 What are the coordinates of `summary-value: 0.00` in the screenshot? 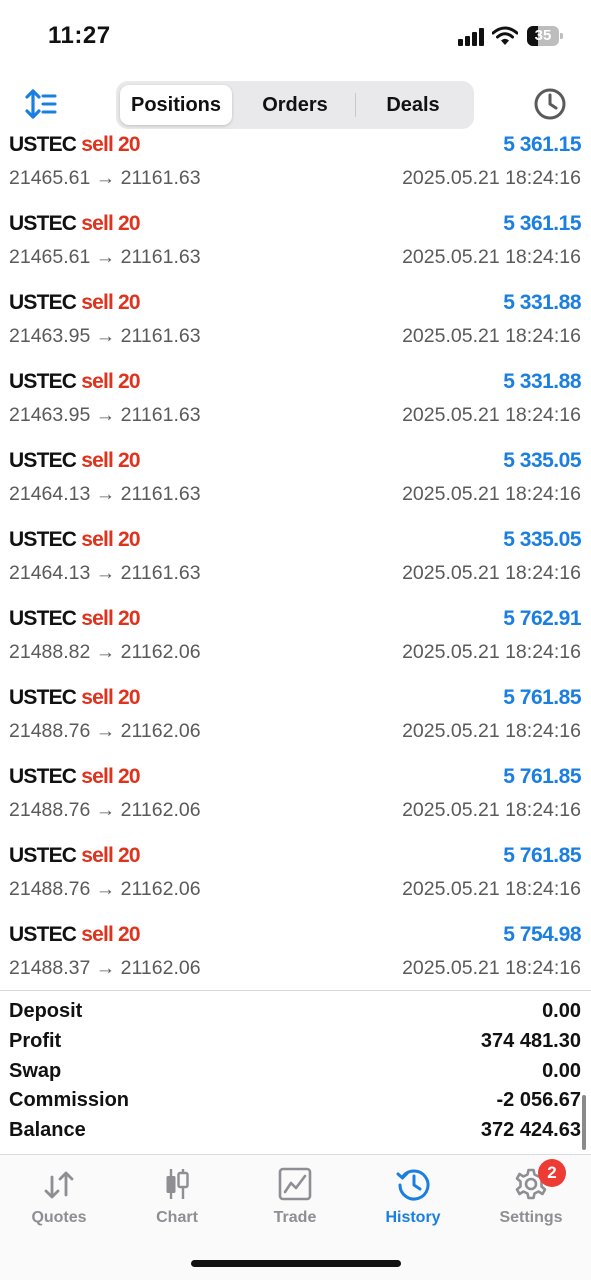 It's located at (561, 1070).